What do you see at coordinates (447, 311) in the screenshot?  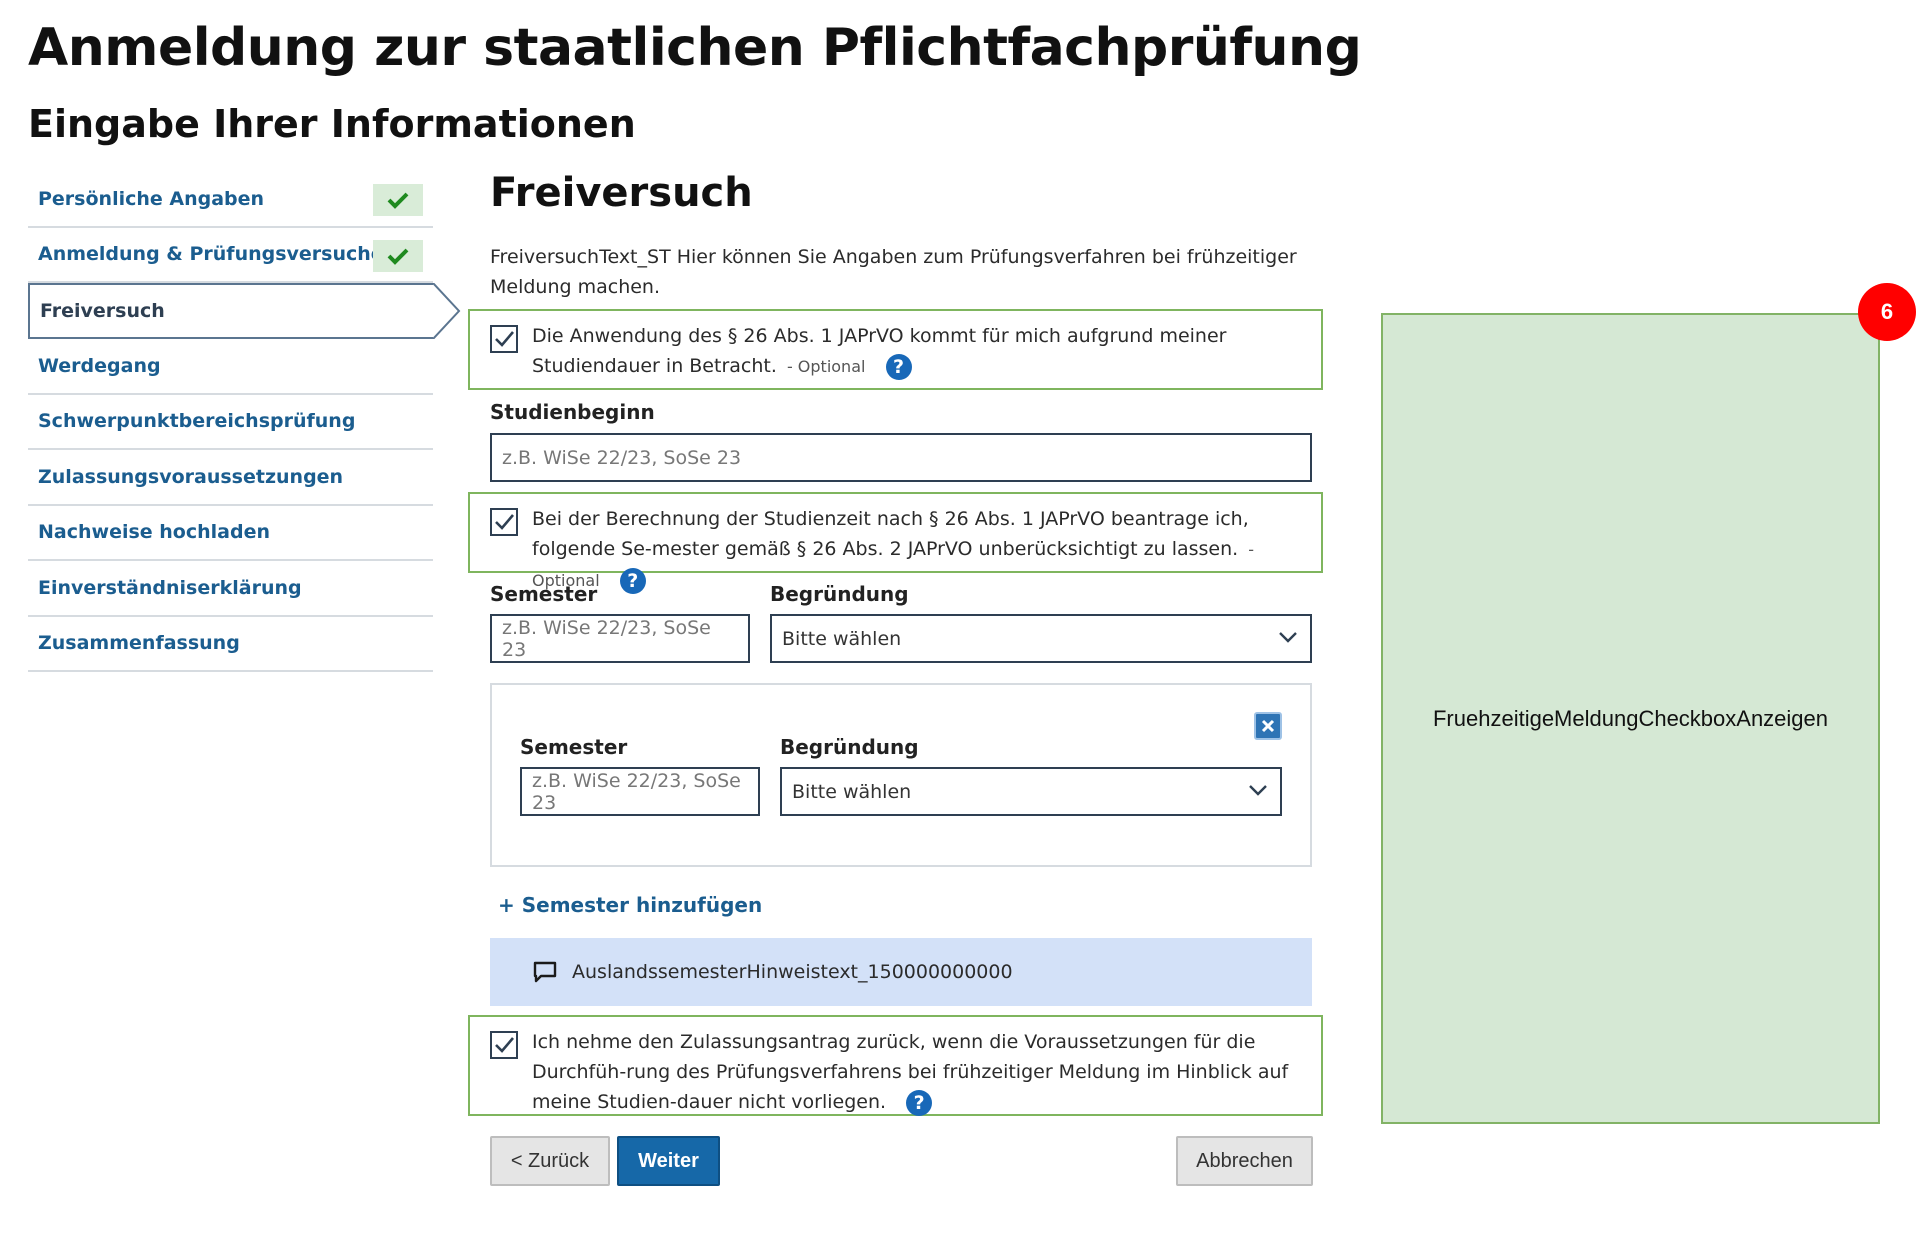 I see `active-step-arrow-icon` at bounding box center [447, 311].